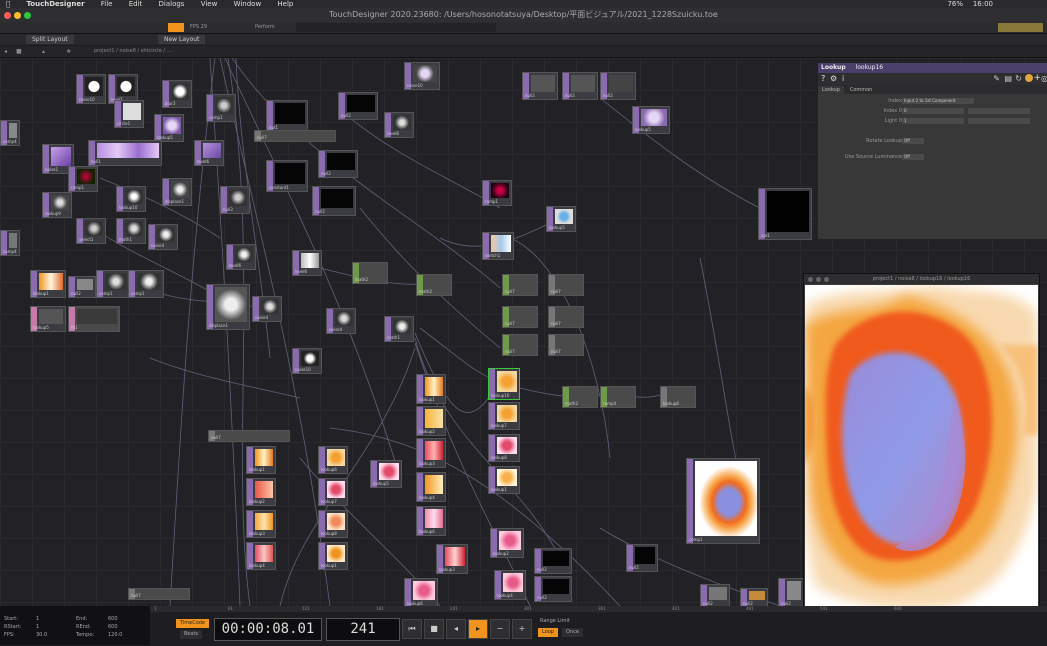 This screenshot has width=1047, height=646. I want to click on add-icon: +, so click(1037, 78).